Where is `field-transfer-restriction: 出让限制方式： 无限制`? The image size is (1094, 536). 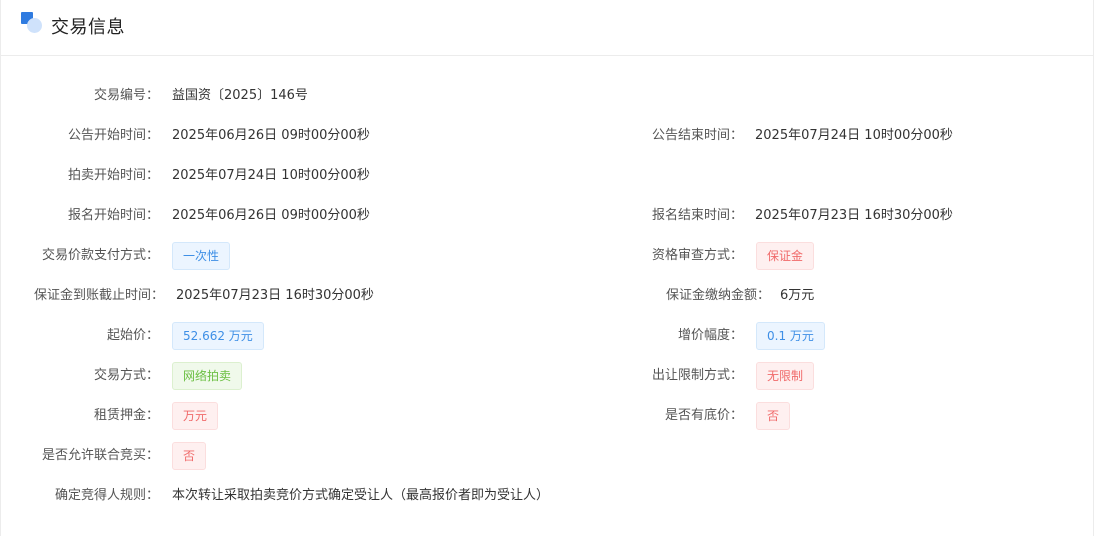
field-transfer-restriction: 出让限制方式： 无限制 is located at coordinates (547, 376).